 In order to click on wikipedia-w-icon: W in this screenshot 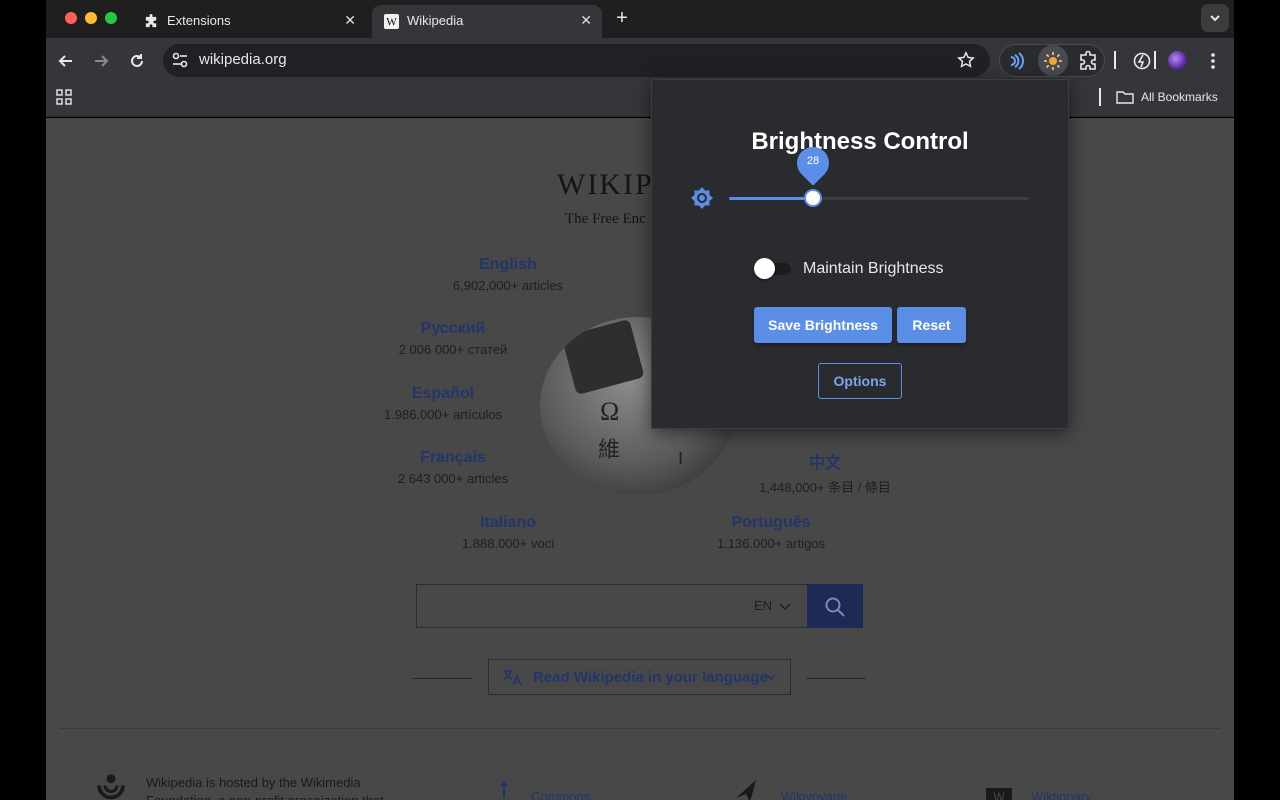, I will do `click(391, 21)`.